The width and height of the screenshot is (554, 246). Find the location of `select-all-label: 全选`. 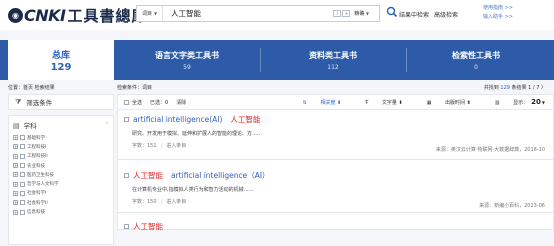

select-all-label: 全选 is located at coordinates (137, 102).